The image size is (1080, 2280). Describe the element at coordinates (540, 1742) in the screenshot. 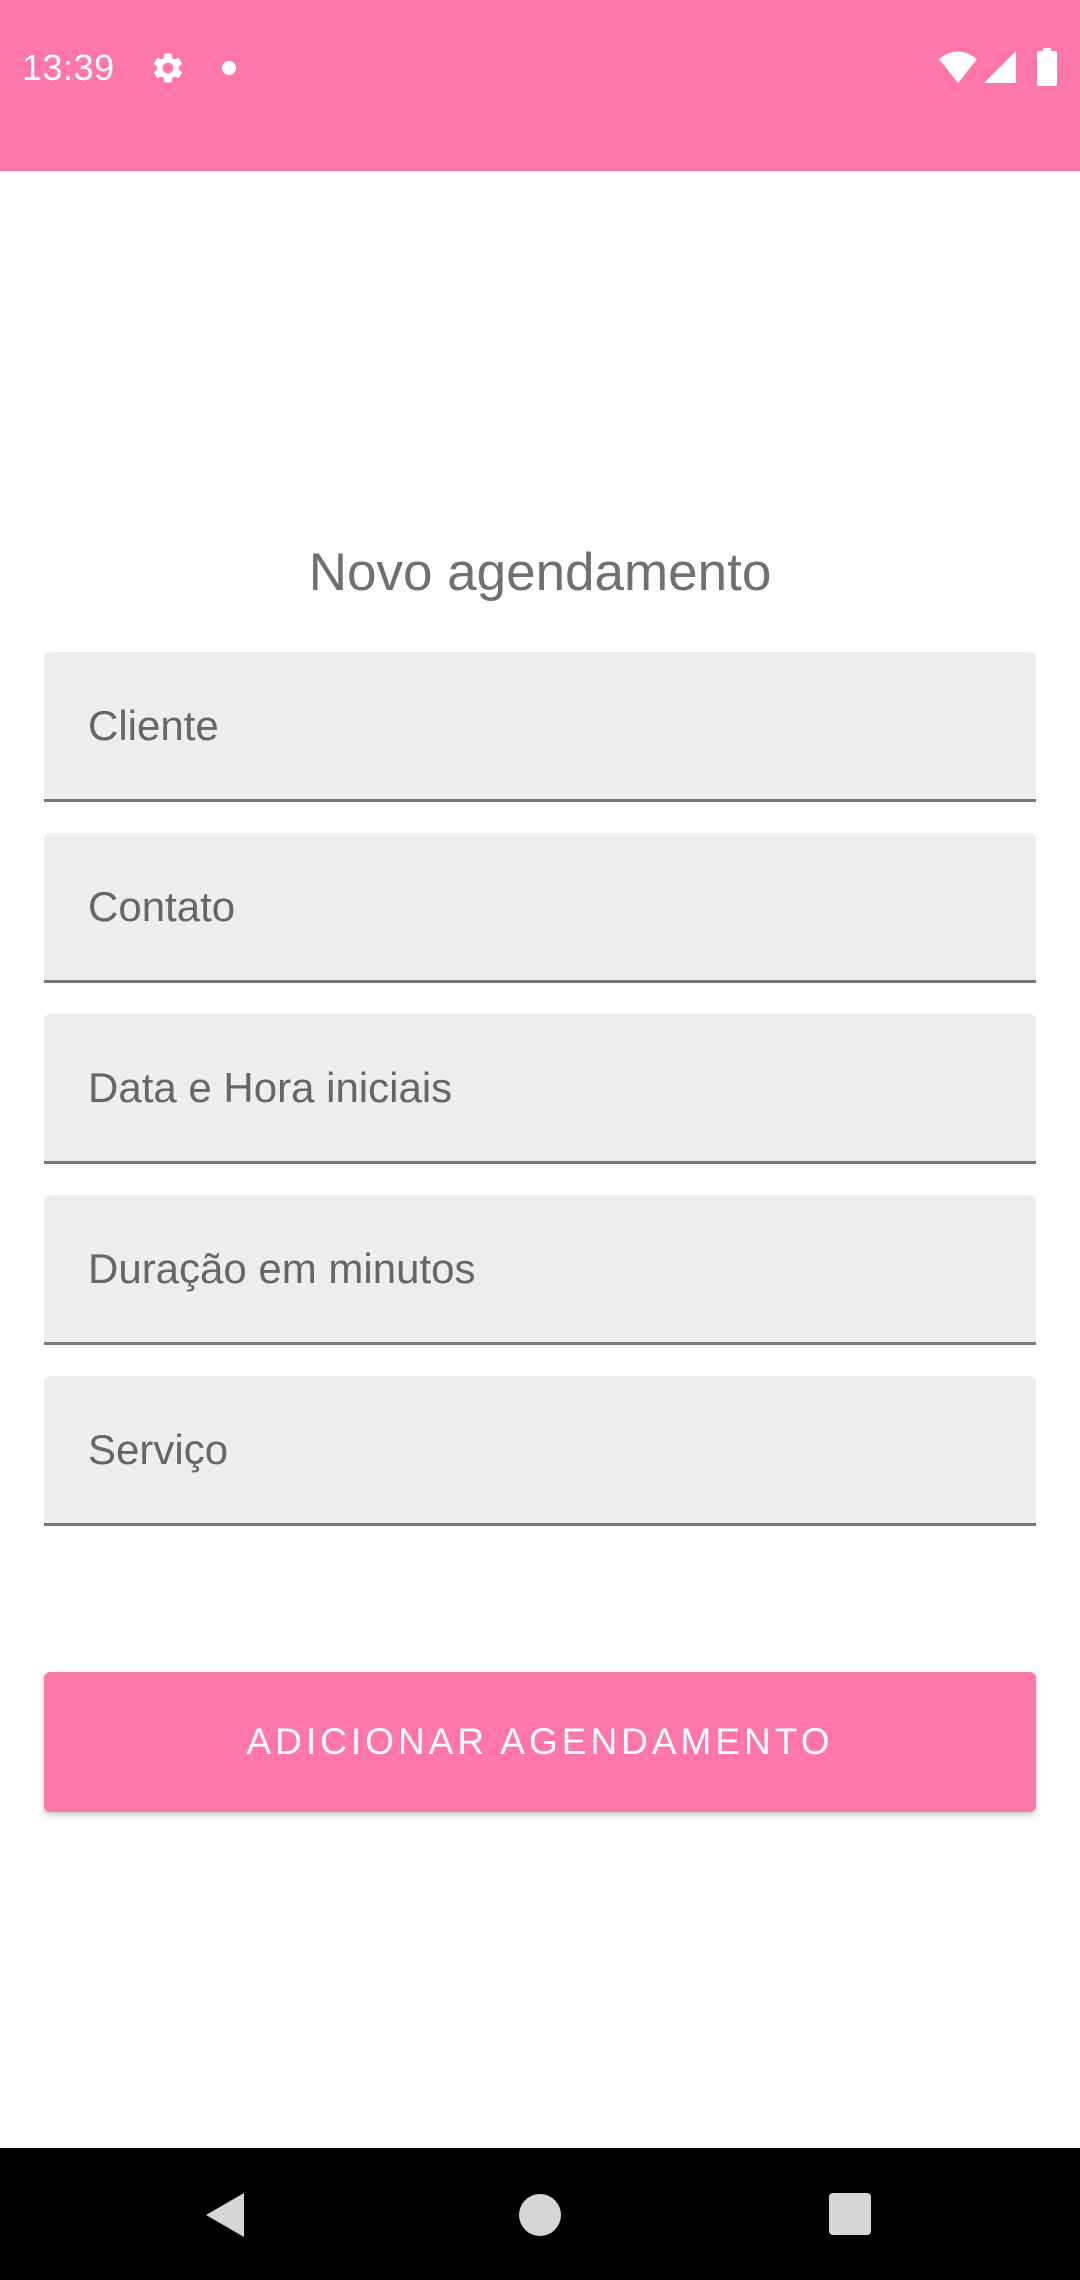

I see `add-appointment-button: ADICIONAR AGENDAMENTO` at that location.